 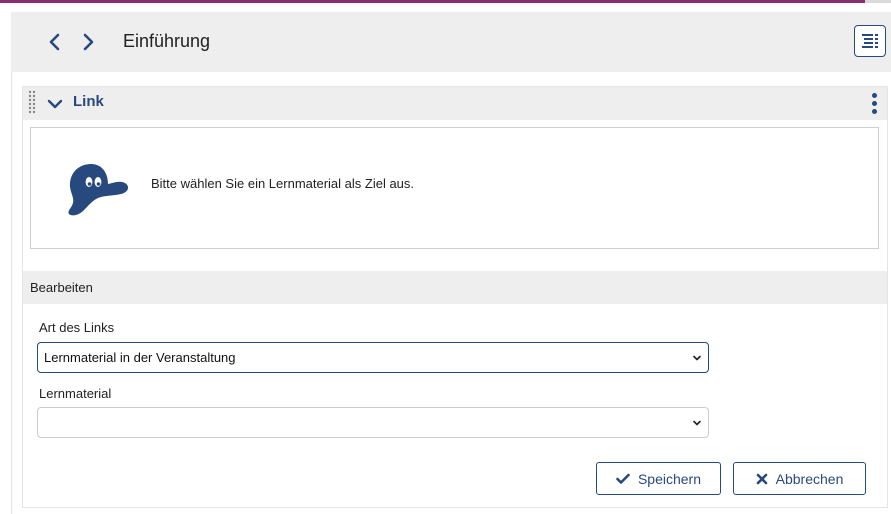 I want to click on top-accent-bar, so click(x=445, y=1).